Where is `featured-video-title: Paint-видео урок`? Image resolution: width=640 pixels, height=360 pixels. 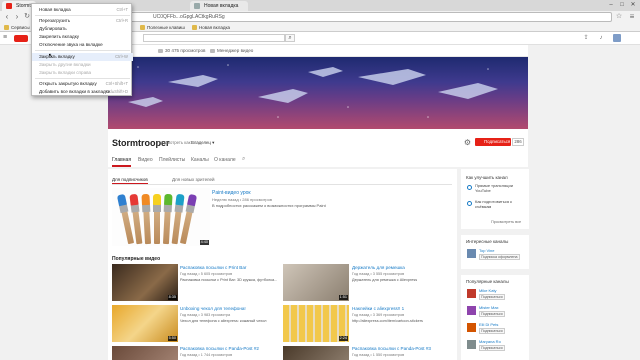
featured-video-title: Paint-видео урок is located at coordinates (231, 193).